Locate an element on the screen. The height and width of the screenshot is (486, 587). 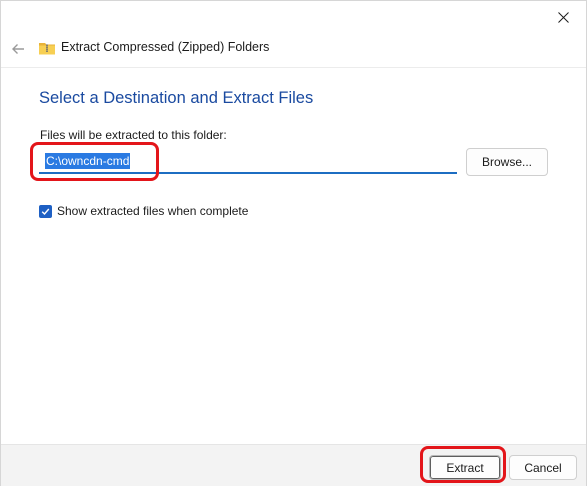
close-button is located at coordinates (563, 17).